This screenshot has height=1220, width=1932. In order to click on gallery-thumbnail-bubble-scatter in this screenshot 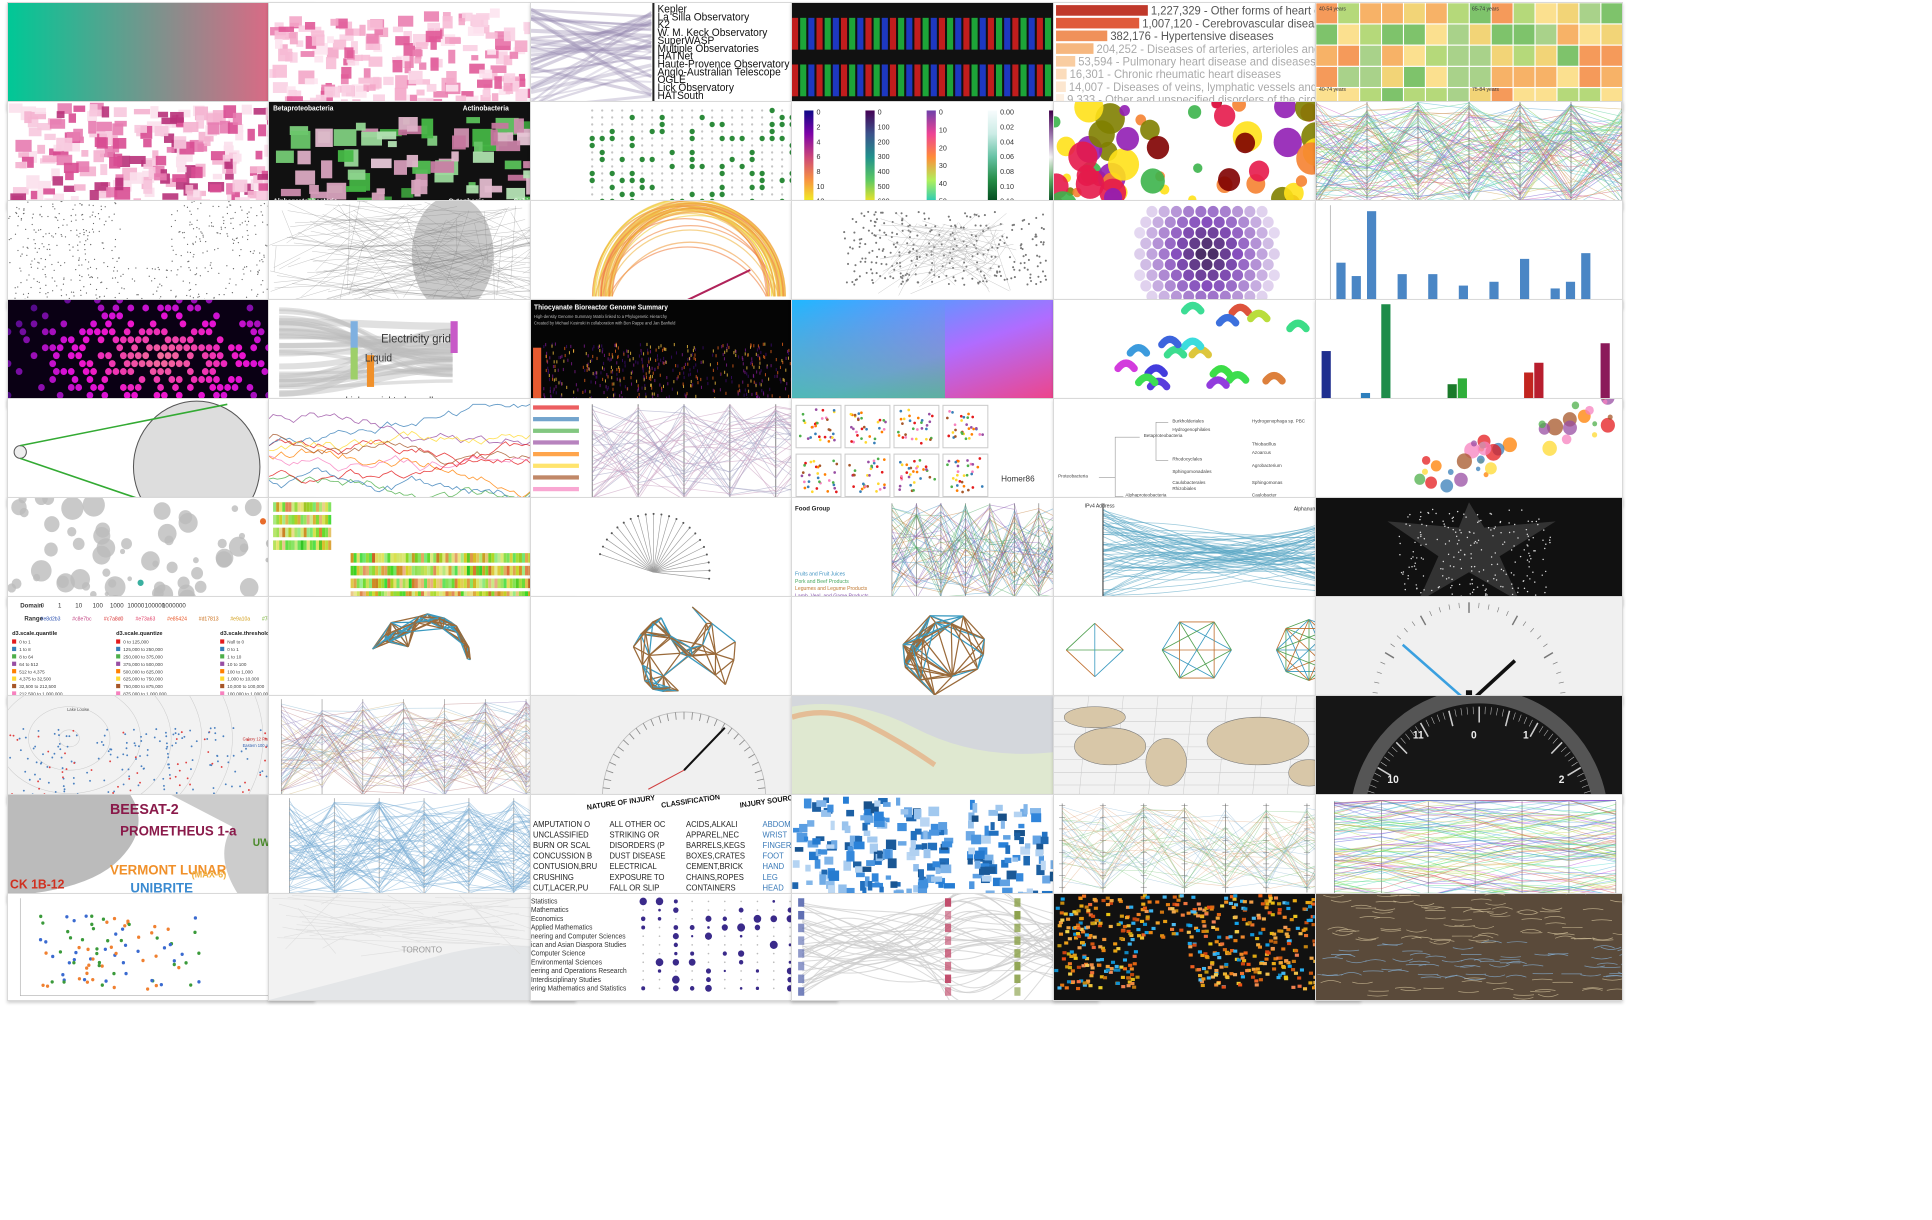, I will do `click(1469, 452)`.